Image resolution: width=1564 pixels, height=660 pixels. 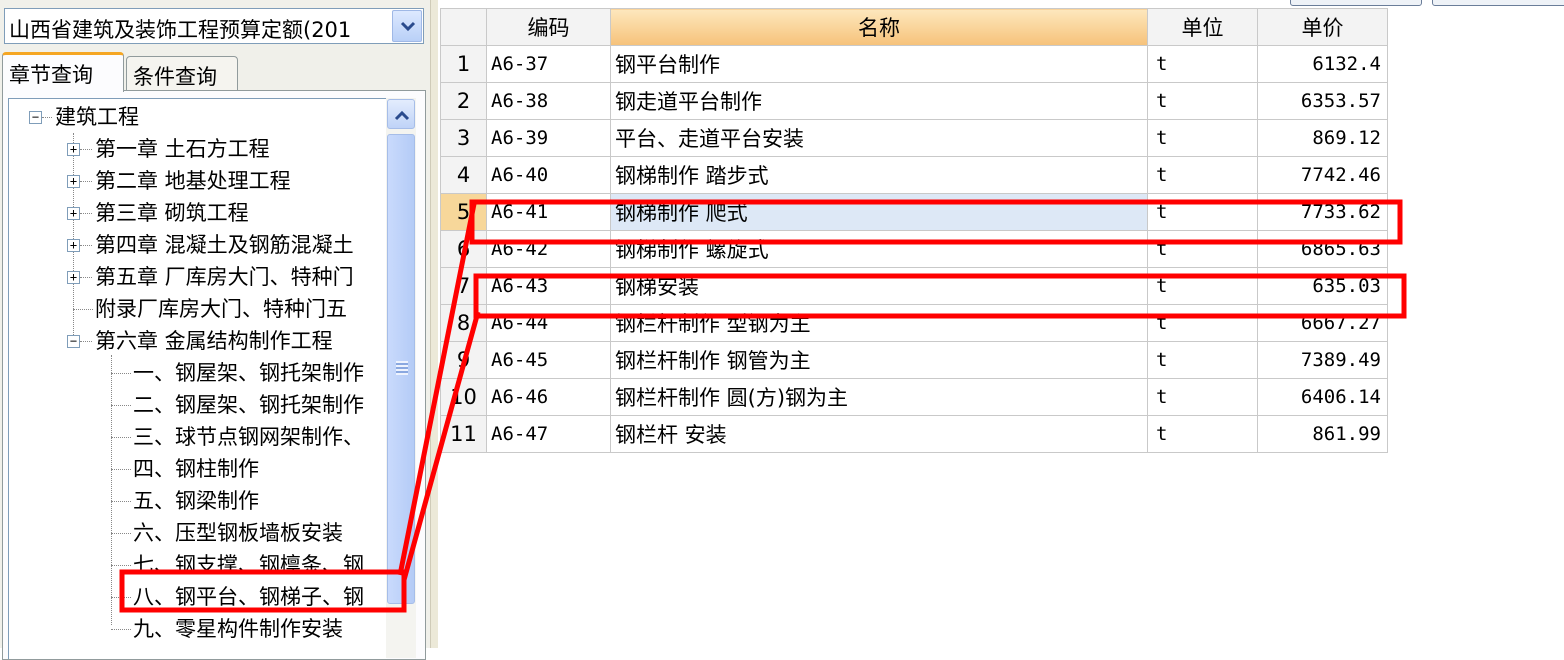 I want to click on name-cell: 钢走道平台制作, so click(x=879, y=101).